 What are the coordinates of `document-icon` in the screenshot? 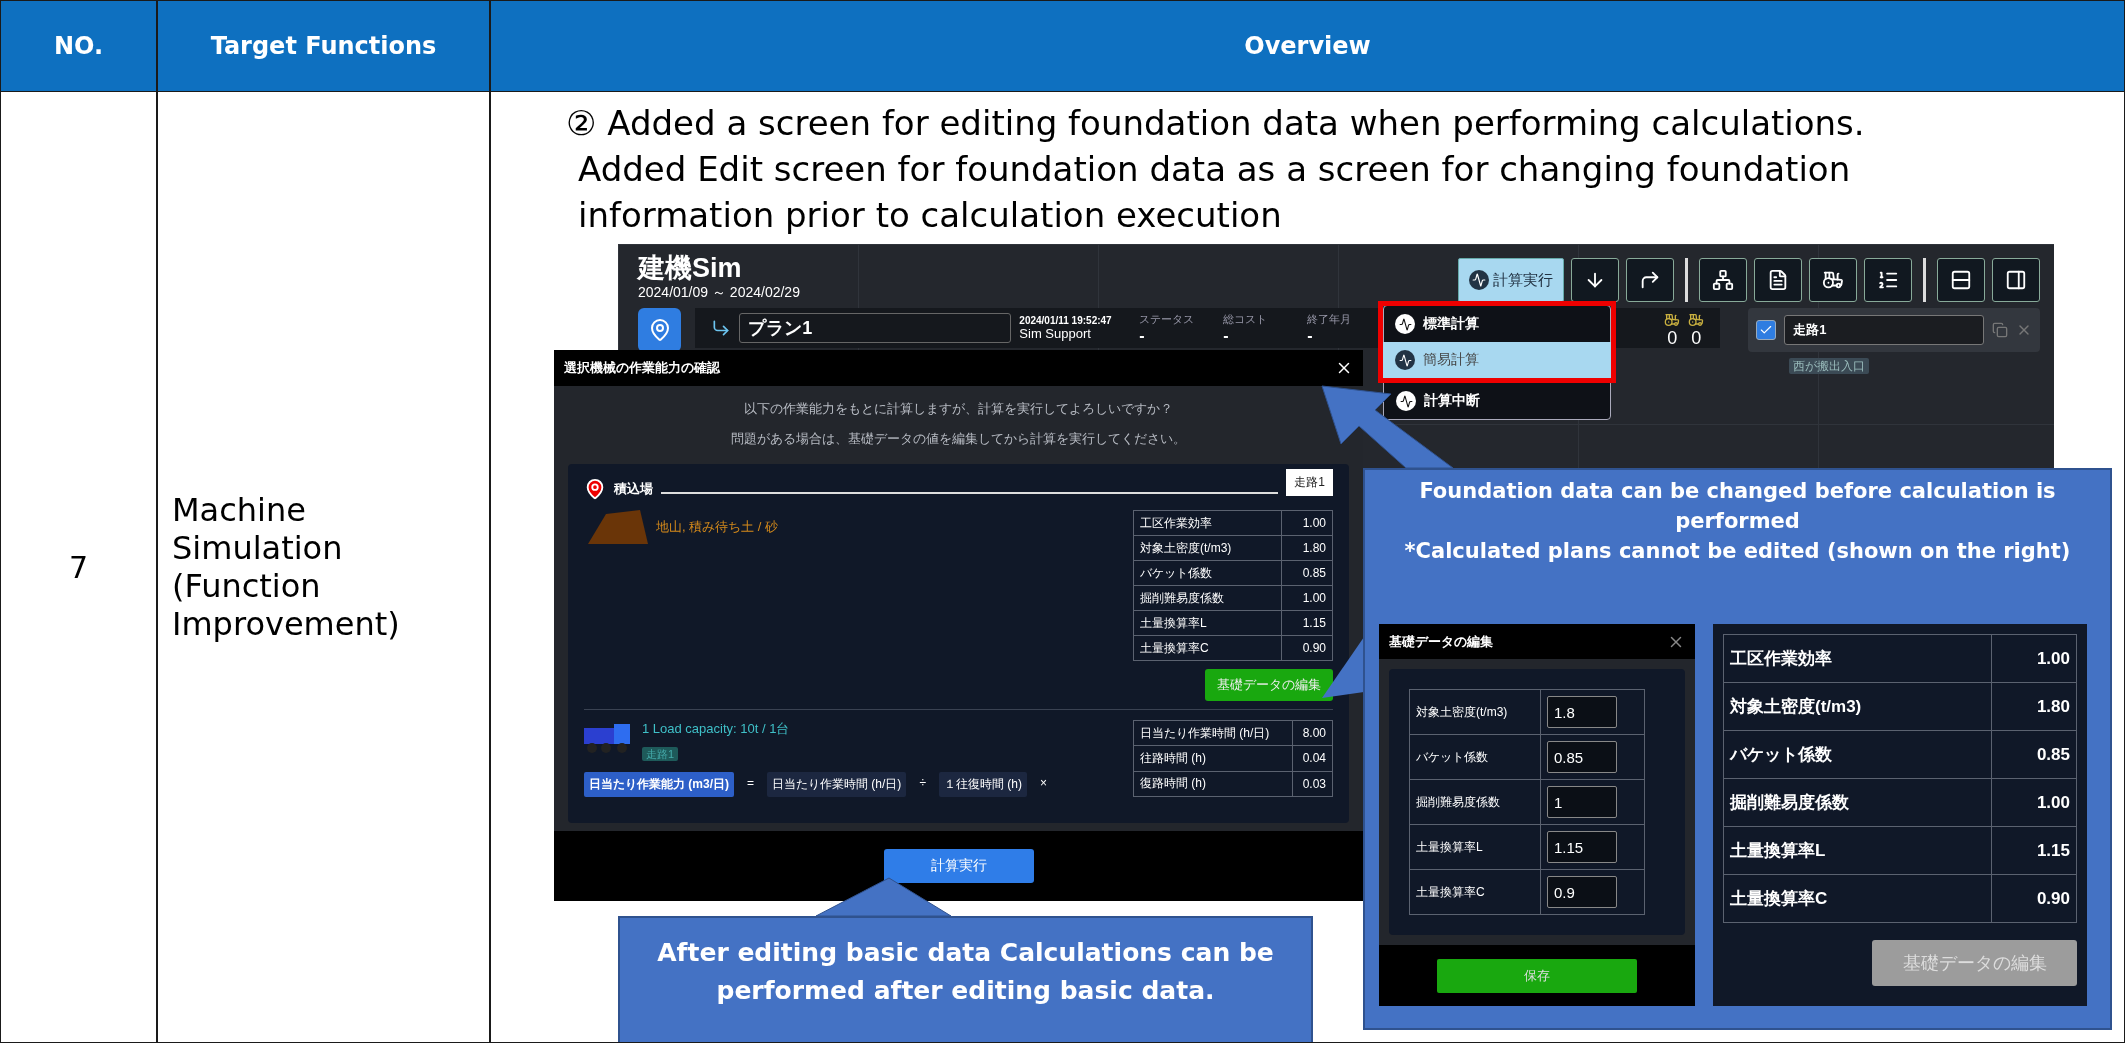 It's located at (1778, 280).